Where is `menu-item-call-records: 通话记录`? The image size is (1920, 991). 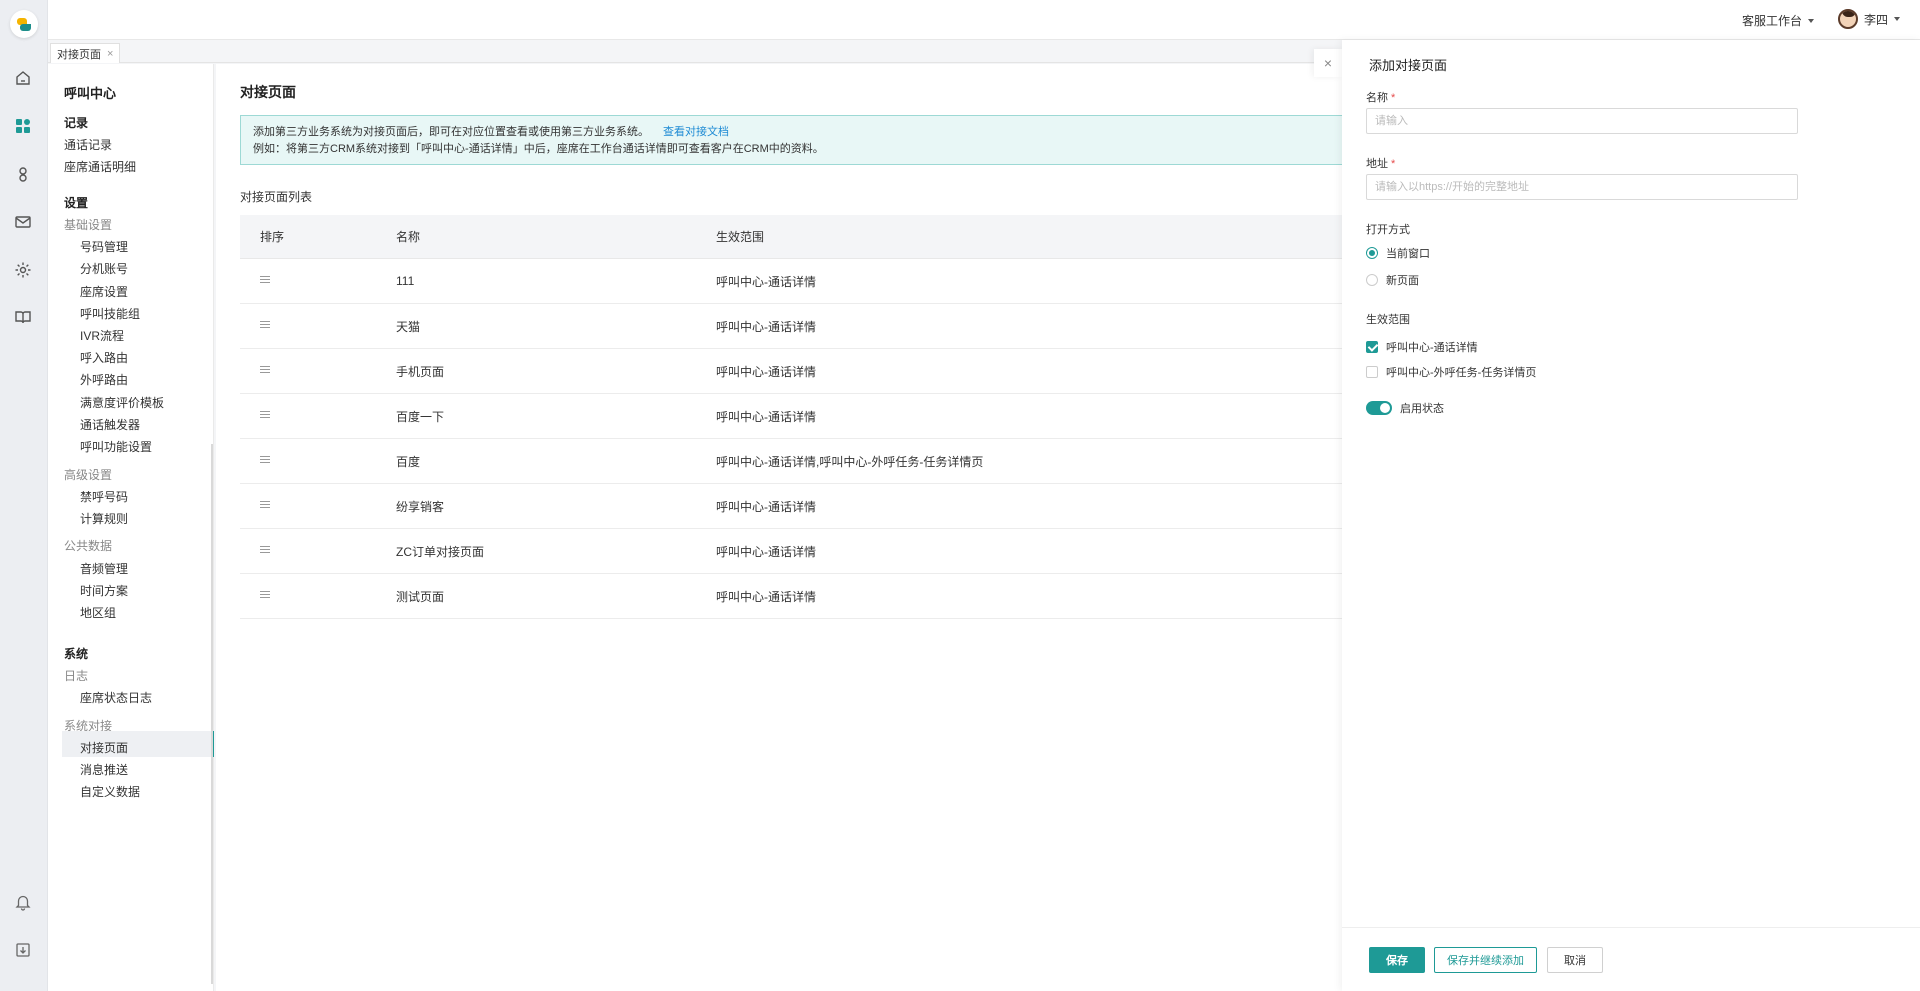 menu-item-call-records: 通话记录 is located at coordinates (88, 144).